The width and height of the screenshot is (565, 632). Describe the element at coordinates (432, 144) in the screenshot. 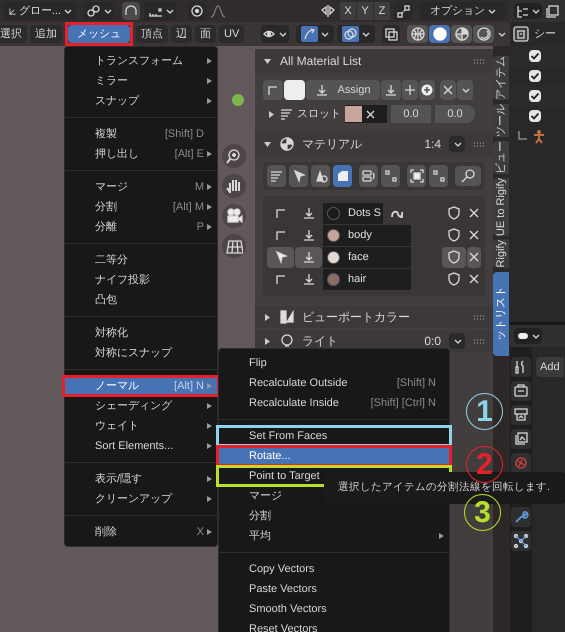

I see `material-count: 1:4` at that location.